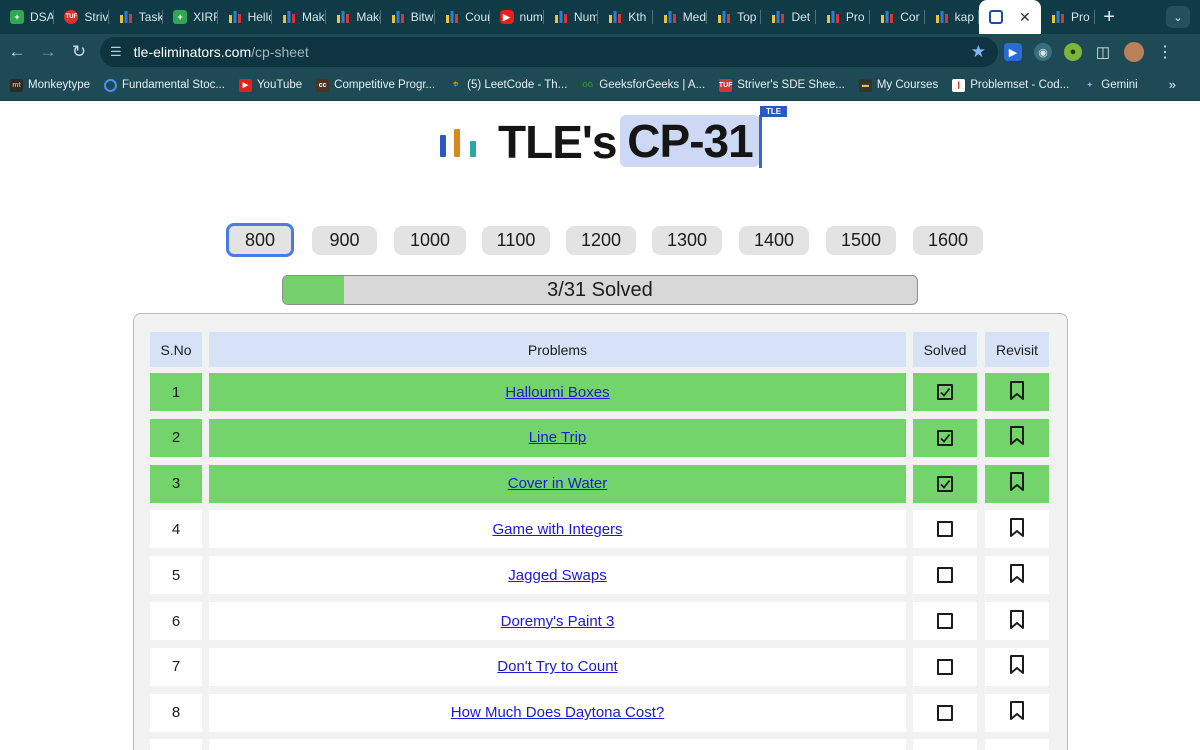 This screenshot has width=1200, height=750. I want to click on new-tab-plus-icon: +, so click(1109, 17).